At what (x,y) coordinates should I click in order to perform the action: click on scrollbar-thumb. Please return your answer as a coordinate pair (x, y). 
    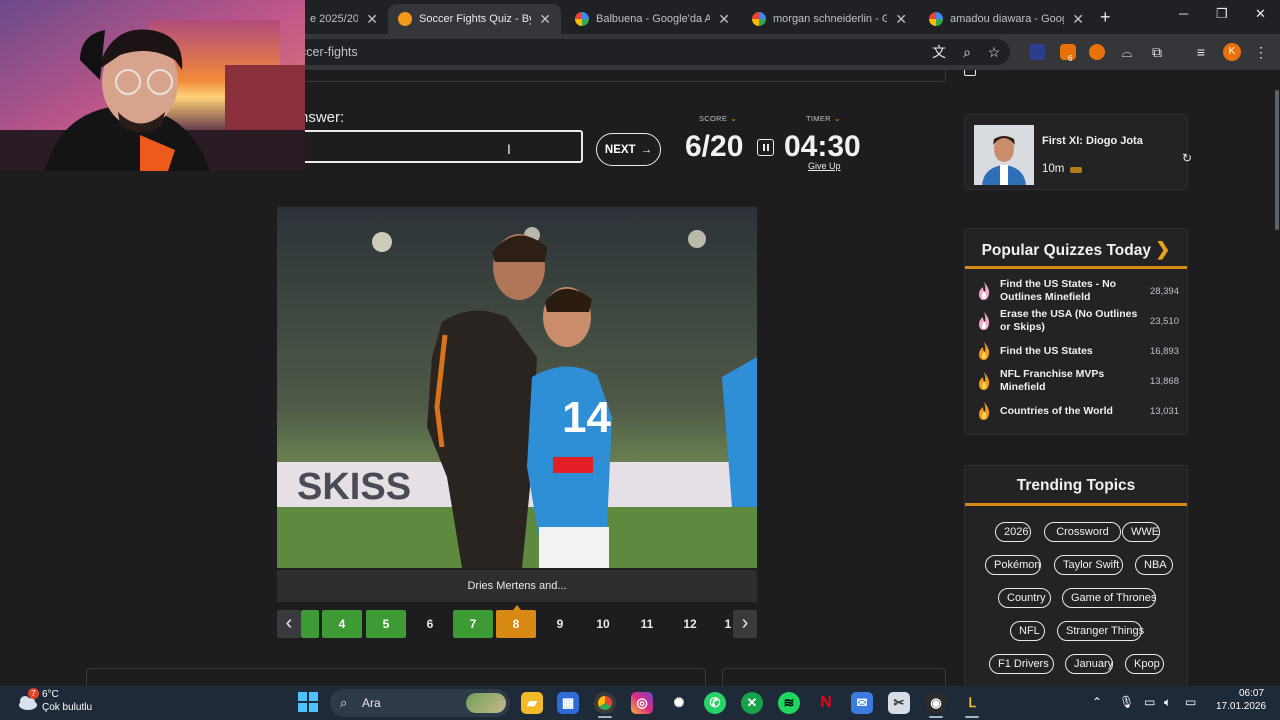
    Looking at the image, I should click on (1277, 160).